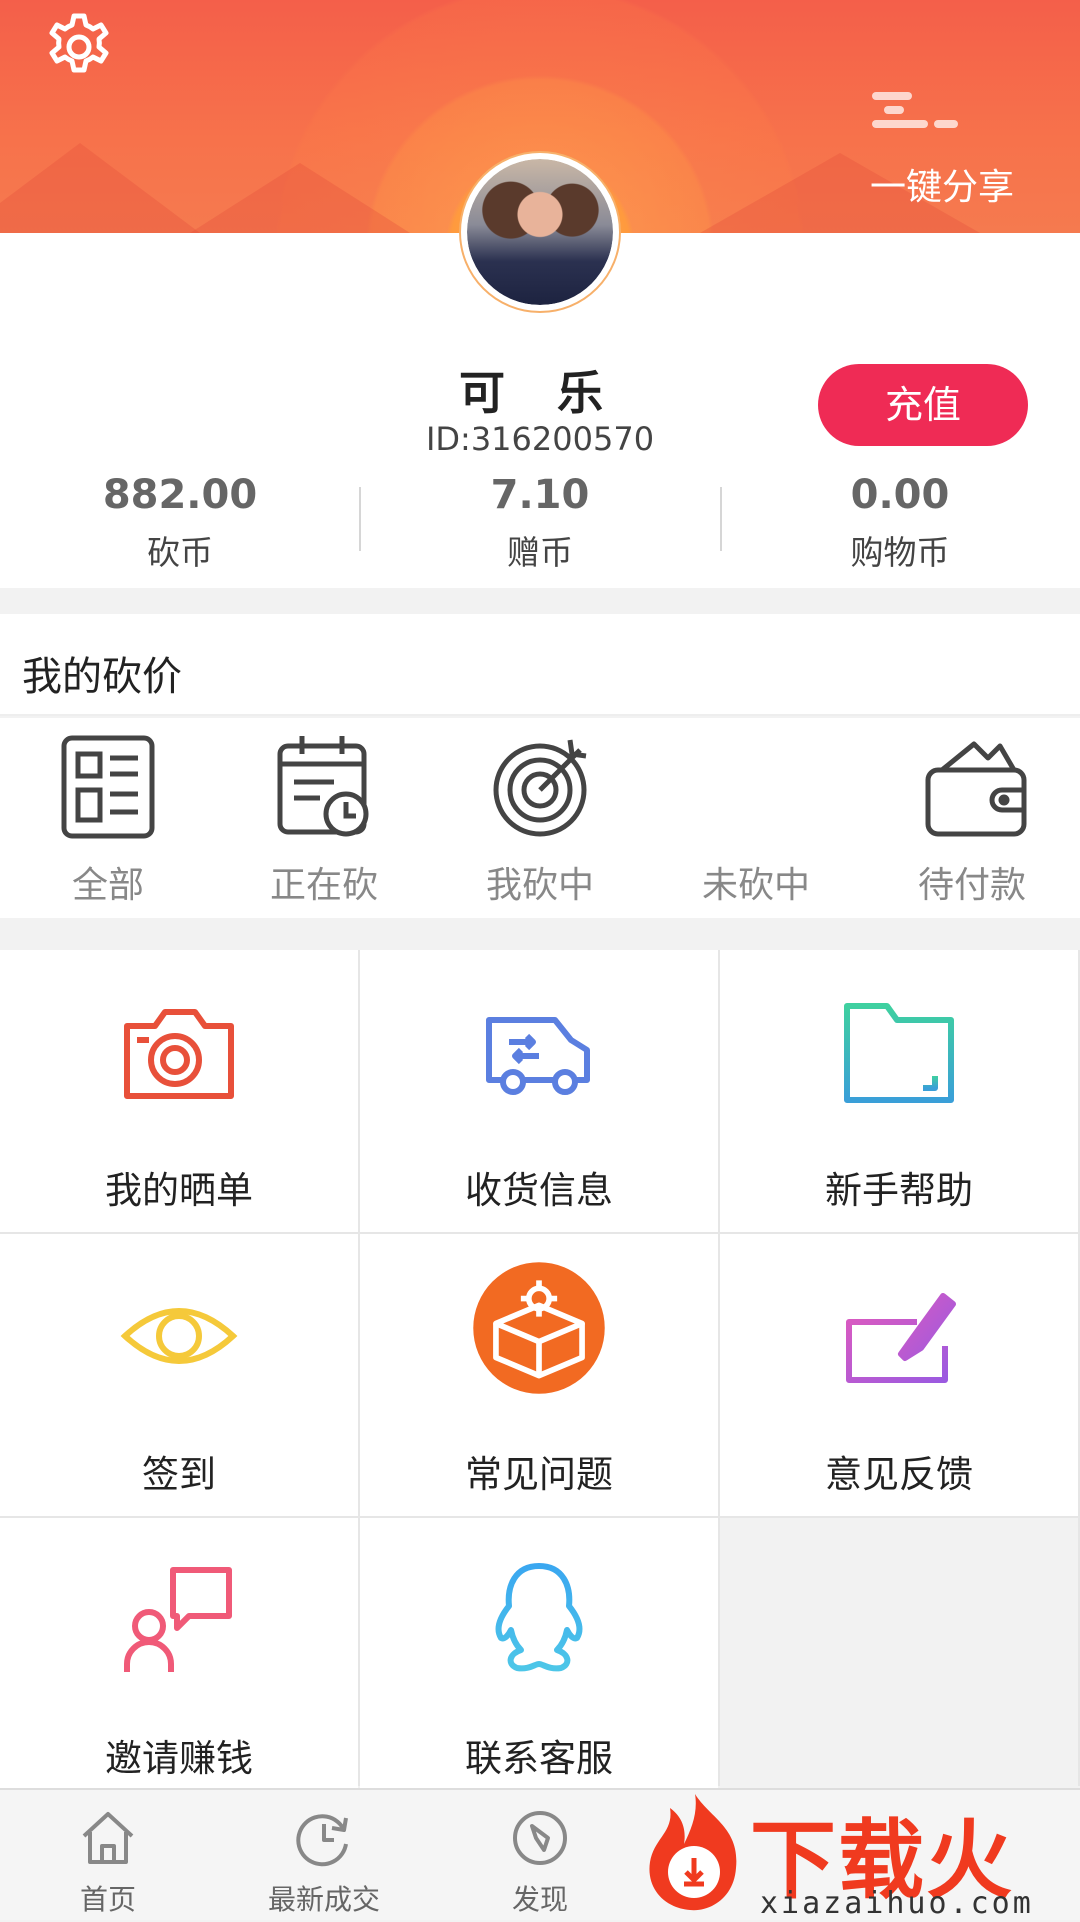 The image size is (1080, 1922). Describe the element at coordinates (108, 787) in the screenshot. I see `list-icon` at that location.